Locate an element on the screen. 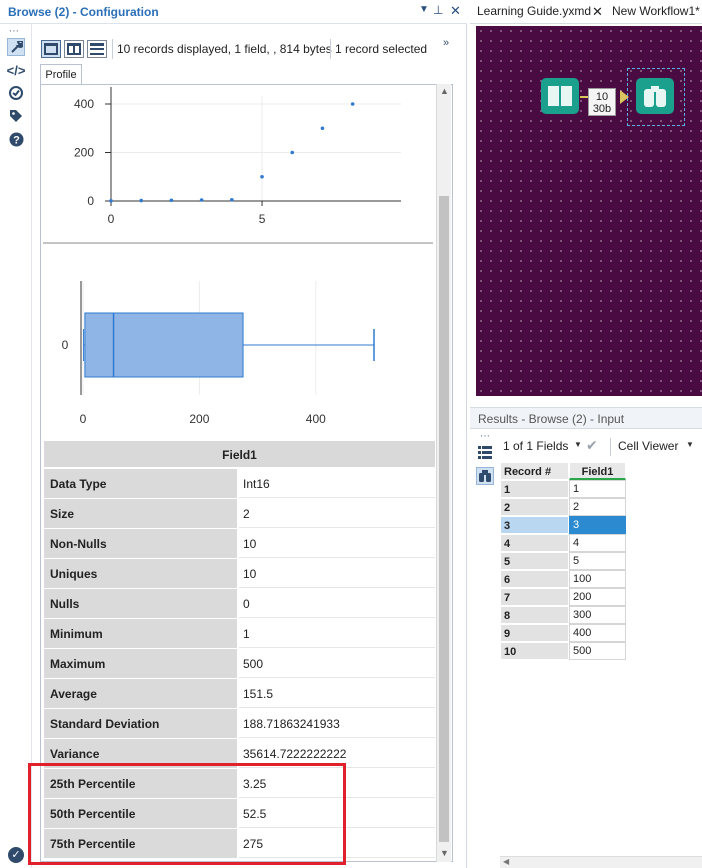 Image resolution: width=702 pixels, height=868 pixels. scroll-up-icon: ▲ is located at coordinates (444, 91).